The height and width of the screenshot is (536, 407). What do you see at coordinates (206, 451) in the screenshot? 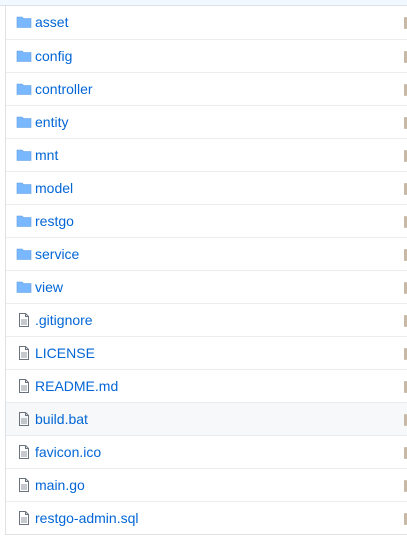
I see `table-row: favicon.ico` at bounding box center [206, 451].